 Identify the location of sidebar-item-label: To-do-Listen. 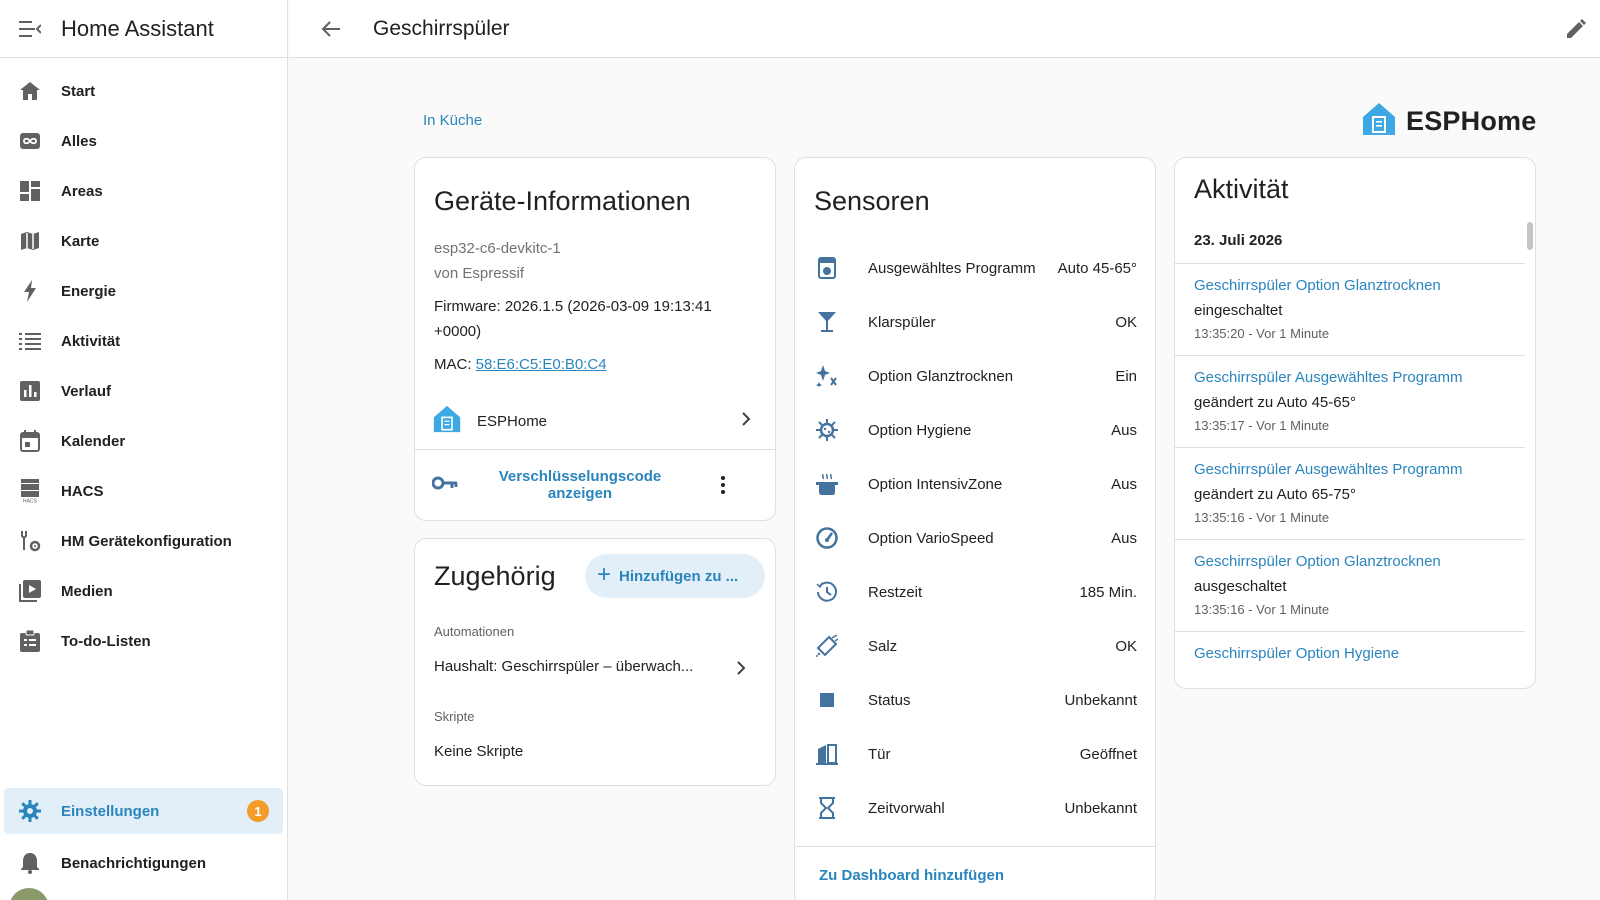
(106, 641).